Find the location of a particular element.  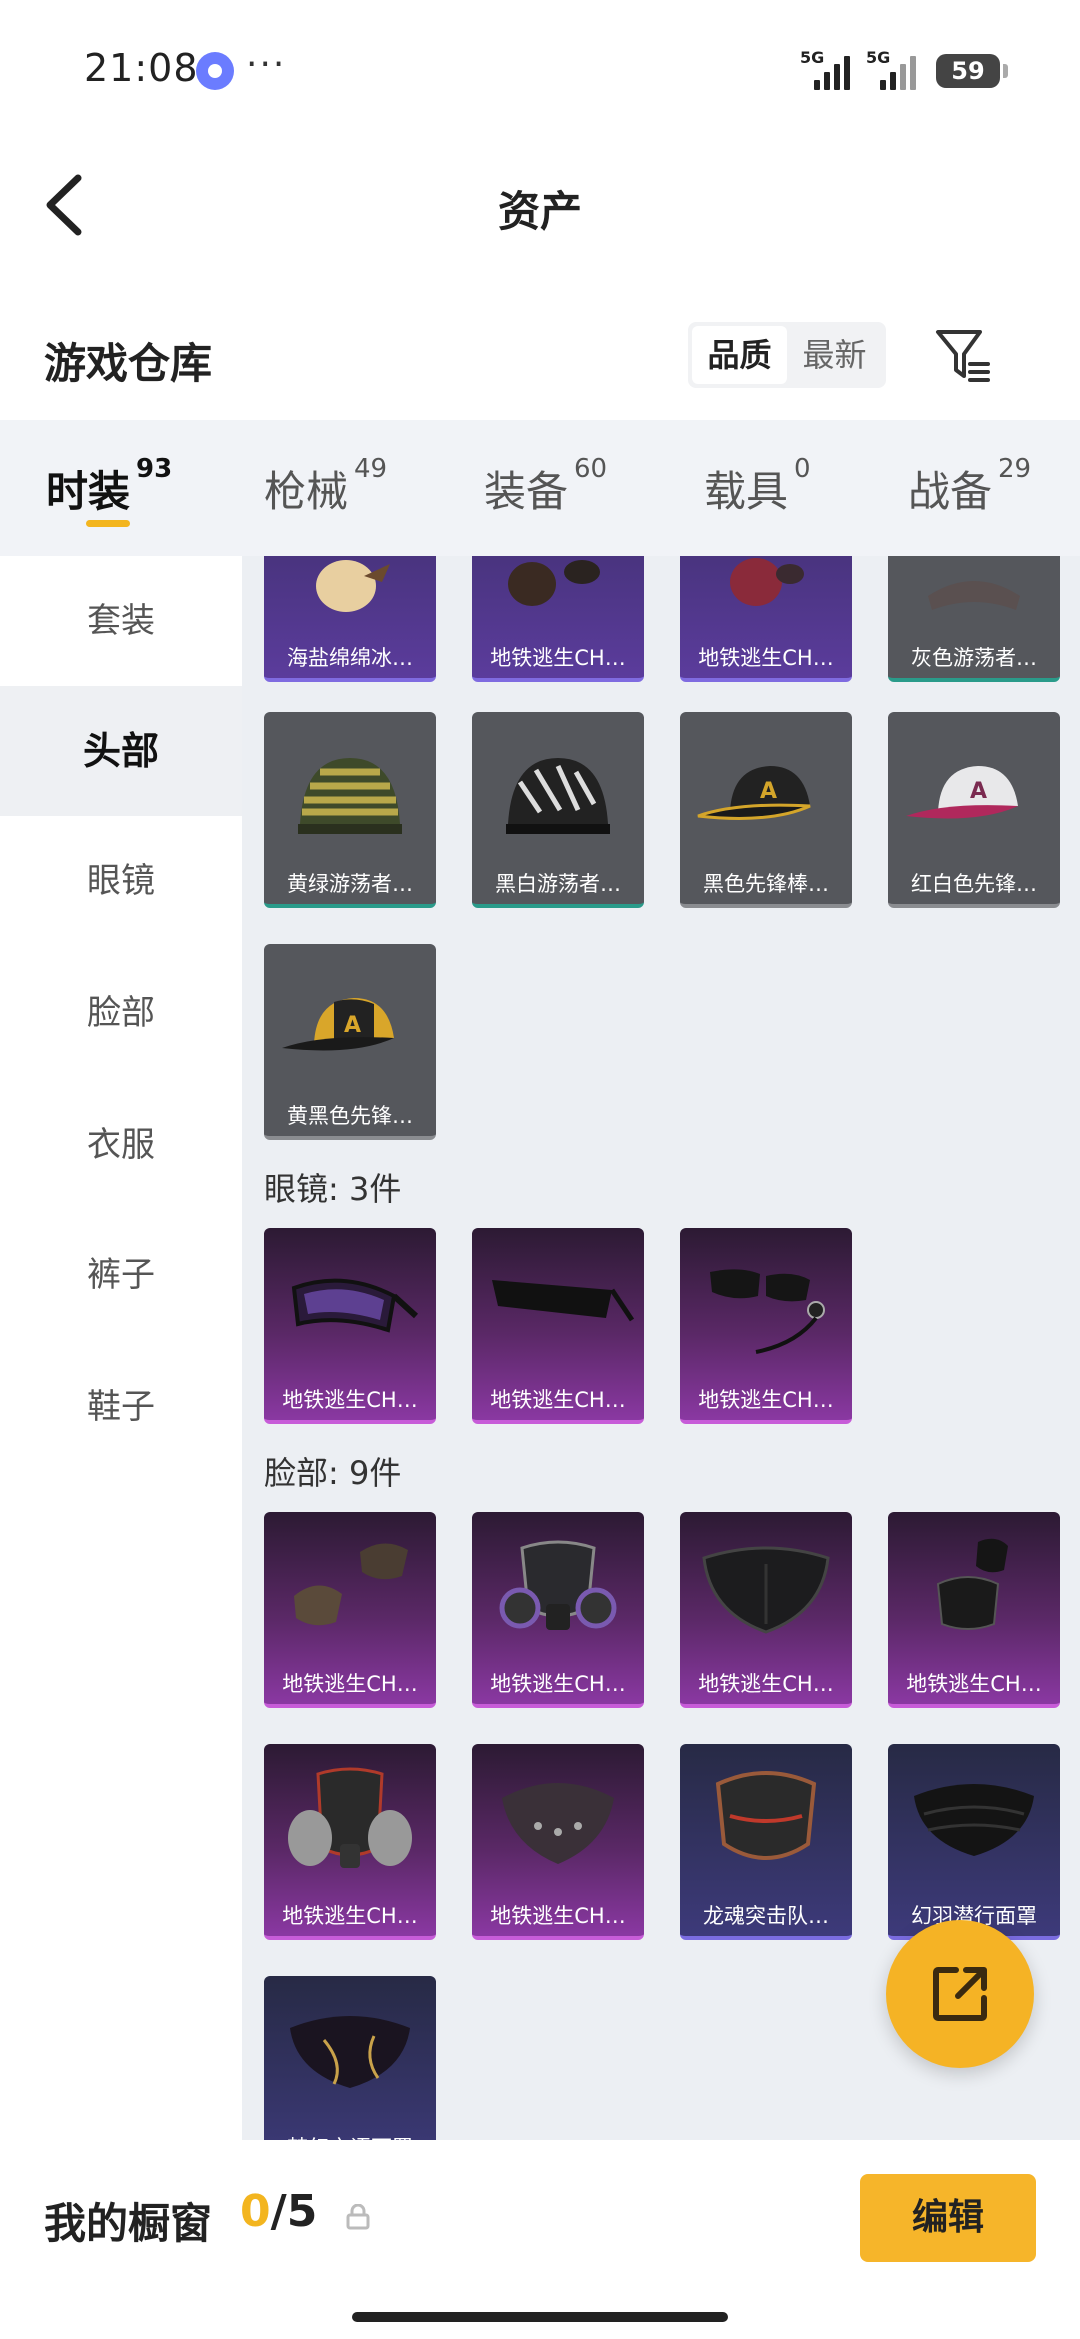

glasses-headset-icon is located at coordinates (767, 1311).